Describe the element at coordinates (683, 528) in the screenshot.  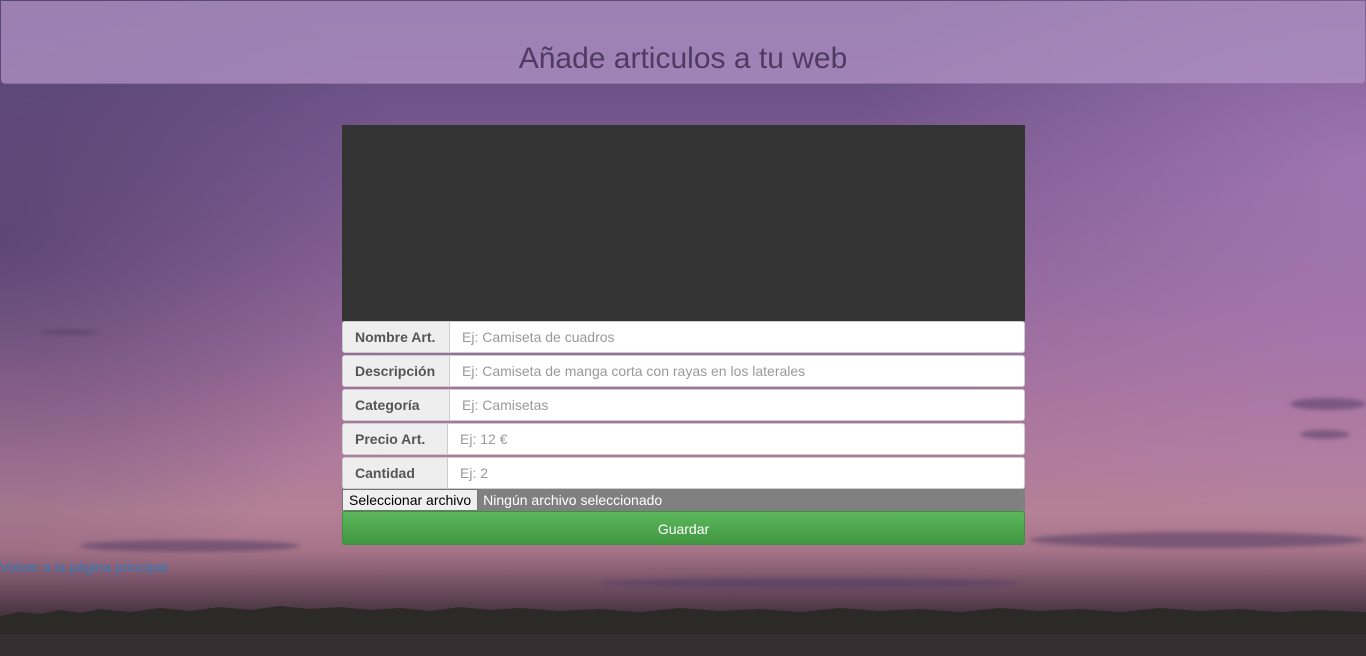
I see `save-button: Guardar` at that location.